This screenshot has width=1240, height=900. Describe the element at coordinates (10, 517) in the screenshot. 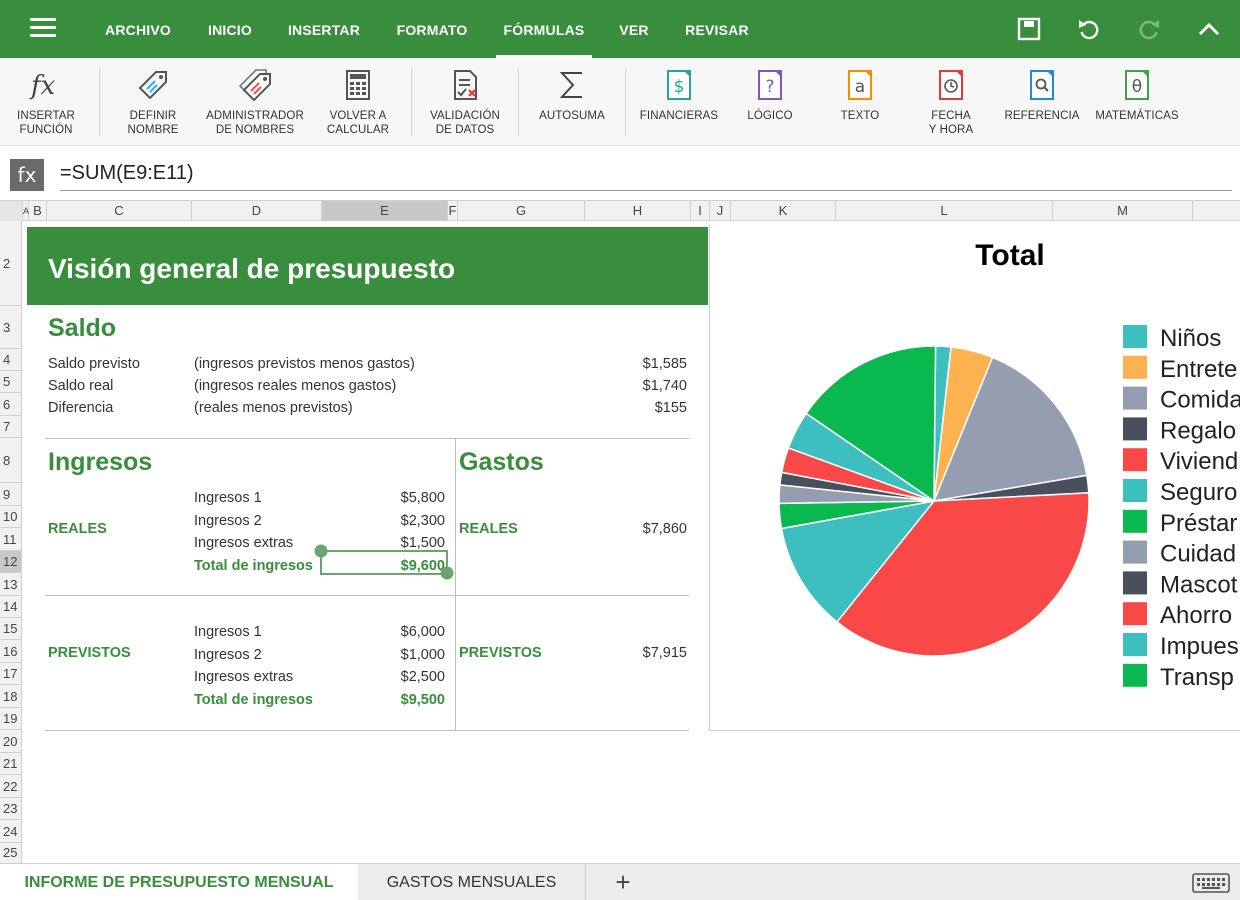

I see `row-header: 10` at that location.